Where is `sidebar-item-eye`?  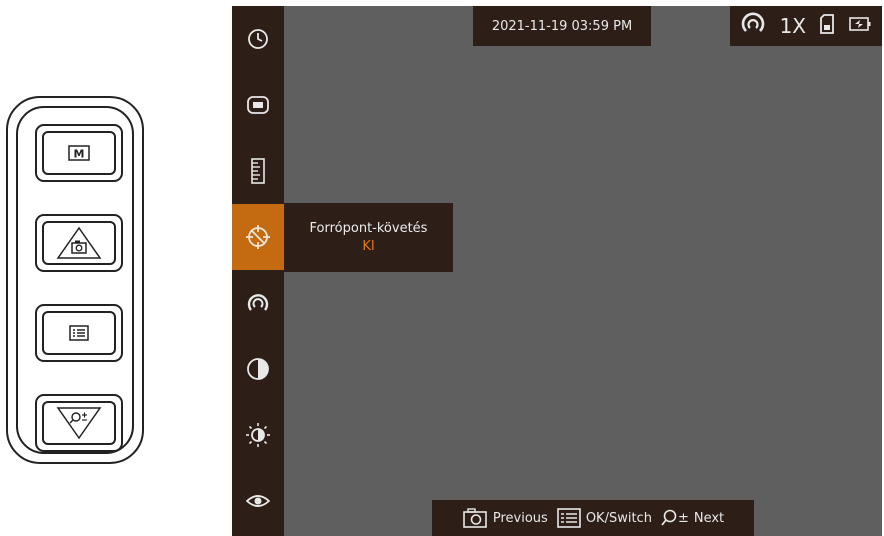
sidebar-item-eye is located at coordinates (258, 501).